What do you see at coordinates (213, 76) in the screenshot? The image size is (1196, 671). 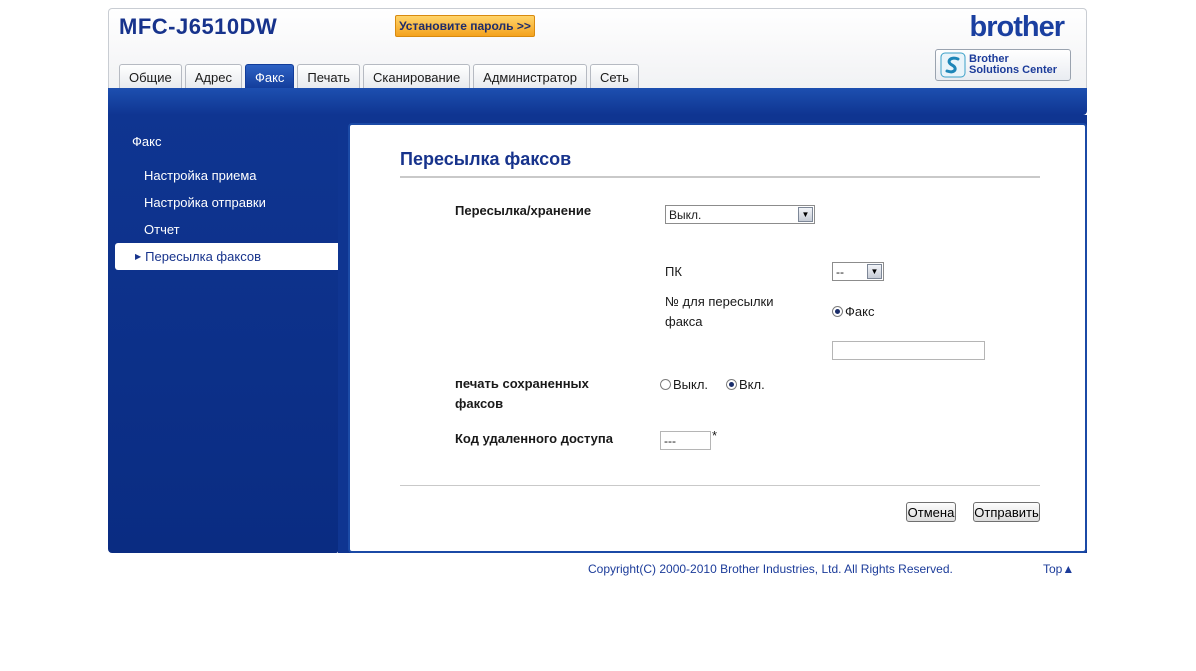 I see `tab-address: Адрес` at bounding box center [213, 76].